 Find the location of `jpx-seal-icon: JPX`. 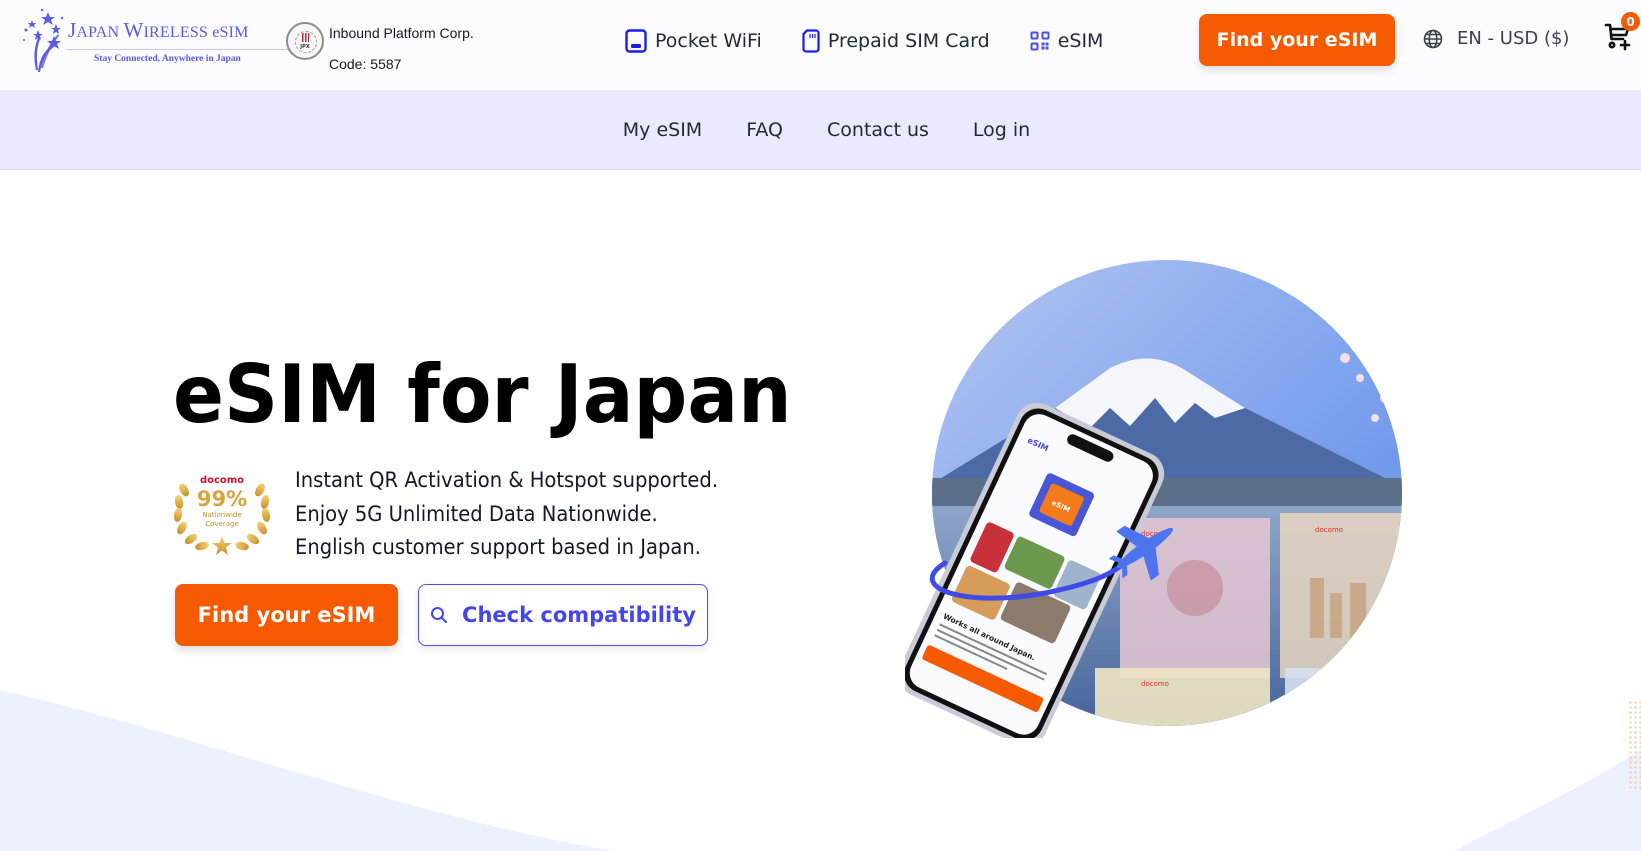

jpx-seal-icon: JPX is located at coordinates (305, 41).